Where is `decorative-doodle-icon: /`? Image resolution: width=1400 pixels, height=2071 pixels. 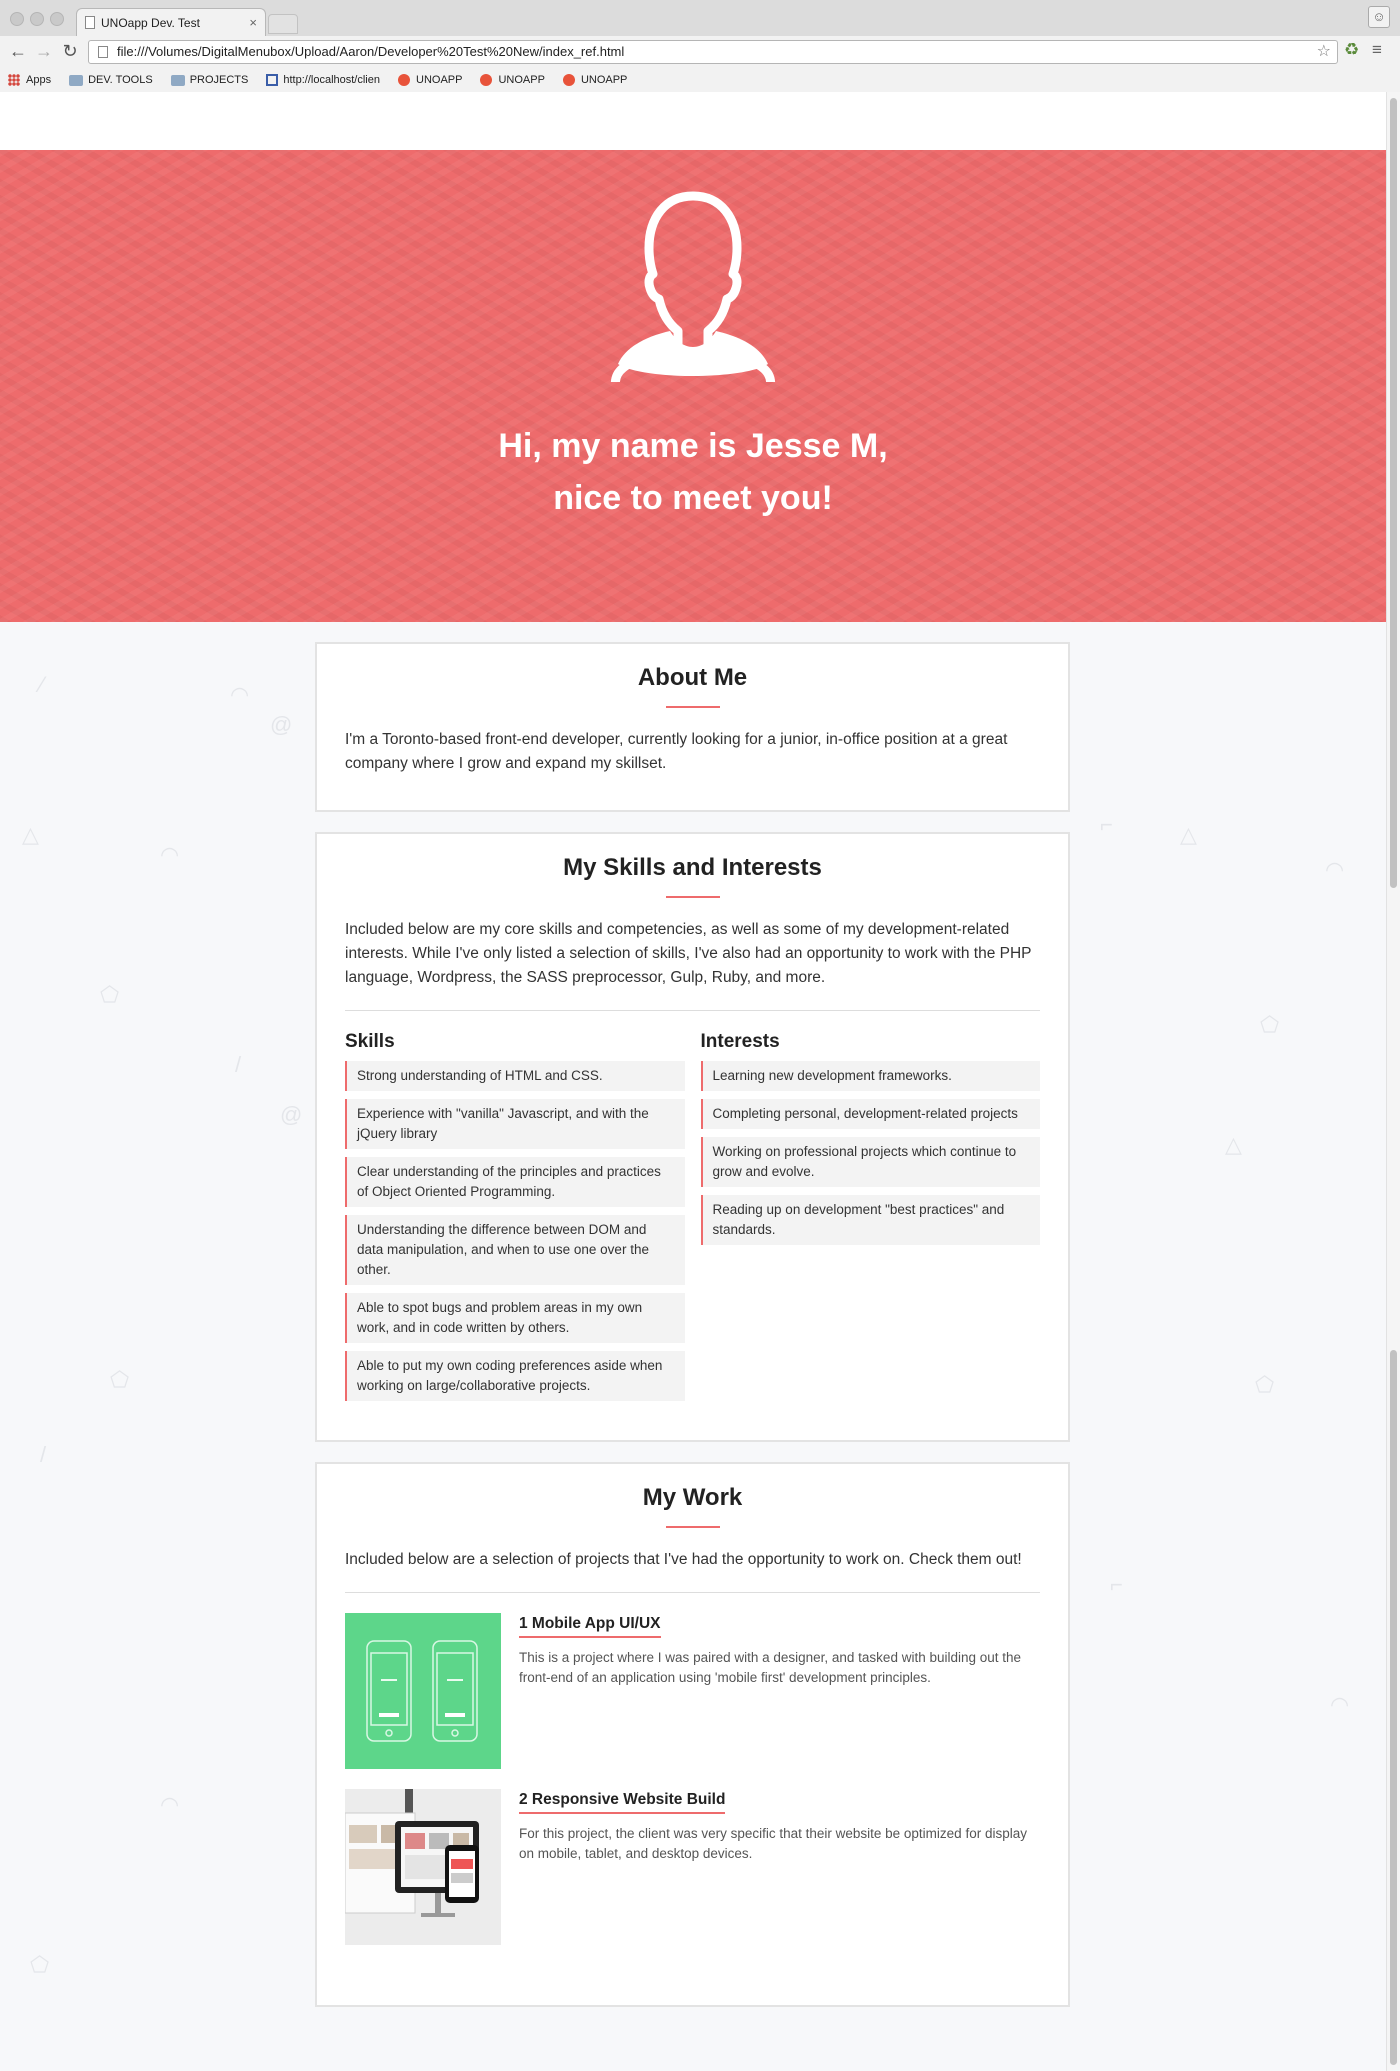 decorative-doodle-icon: / is located at coordinates (43, 1454).